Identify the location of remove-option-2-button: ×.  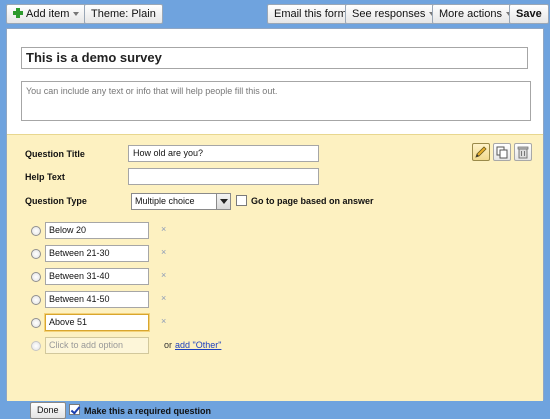
(163, 252).